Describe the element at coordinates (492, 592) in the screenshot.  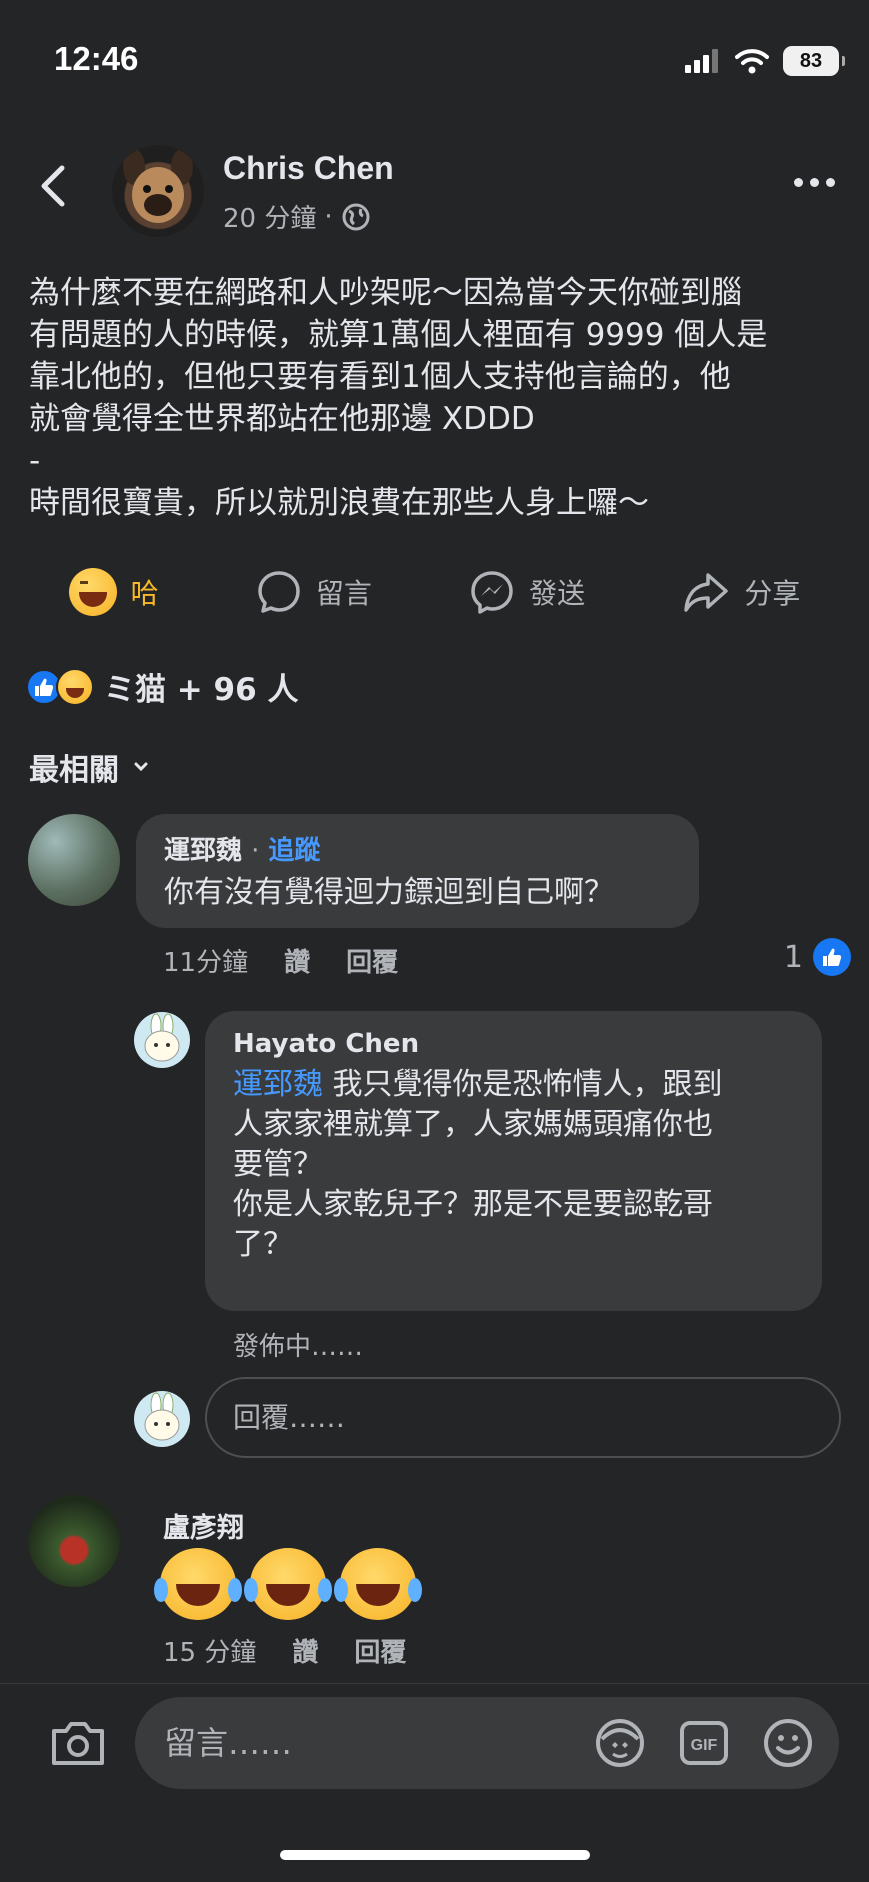
I see `messenger-icon` at that location.